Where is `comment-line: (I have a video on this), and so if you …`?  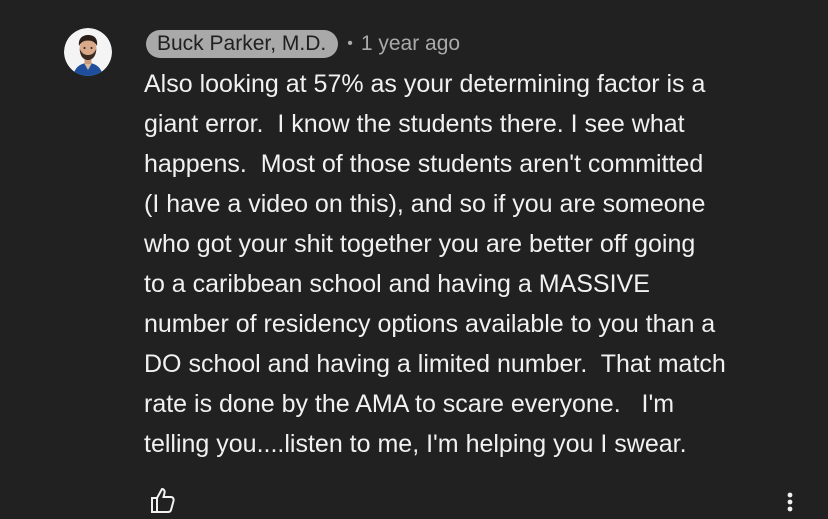
comment-line: (I have a video on this), and so if you … is located at coordinates (425, 204).